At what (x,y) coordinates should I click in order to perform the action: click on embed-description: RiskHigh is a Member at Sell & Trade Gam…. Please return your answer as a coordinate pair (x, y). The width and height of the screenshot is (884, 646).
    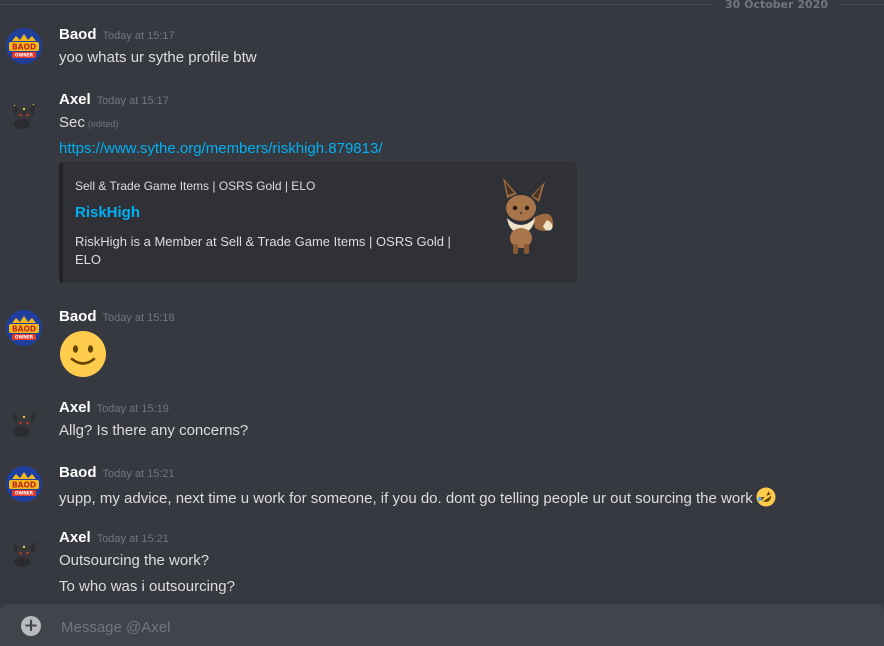
    Looking at the image, I should click on (263, 250).